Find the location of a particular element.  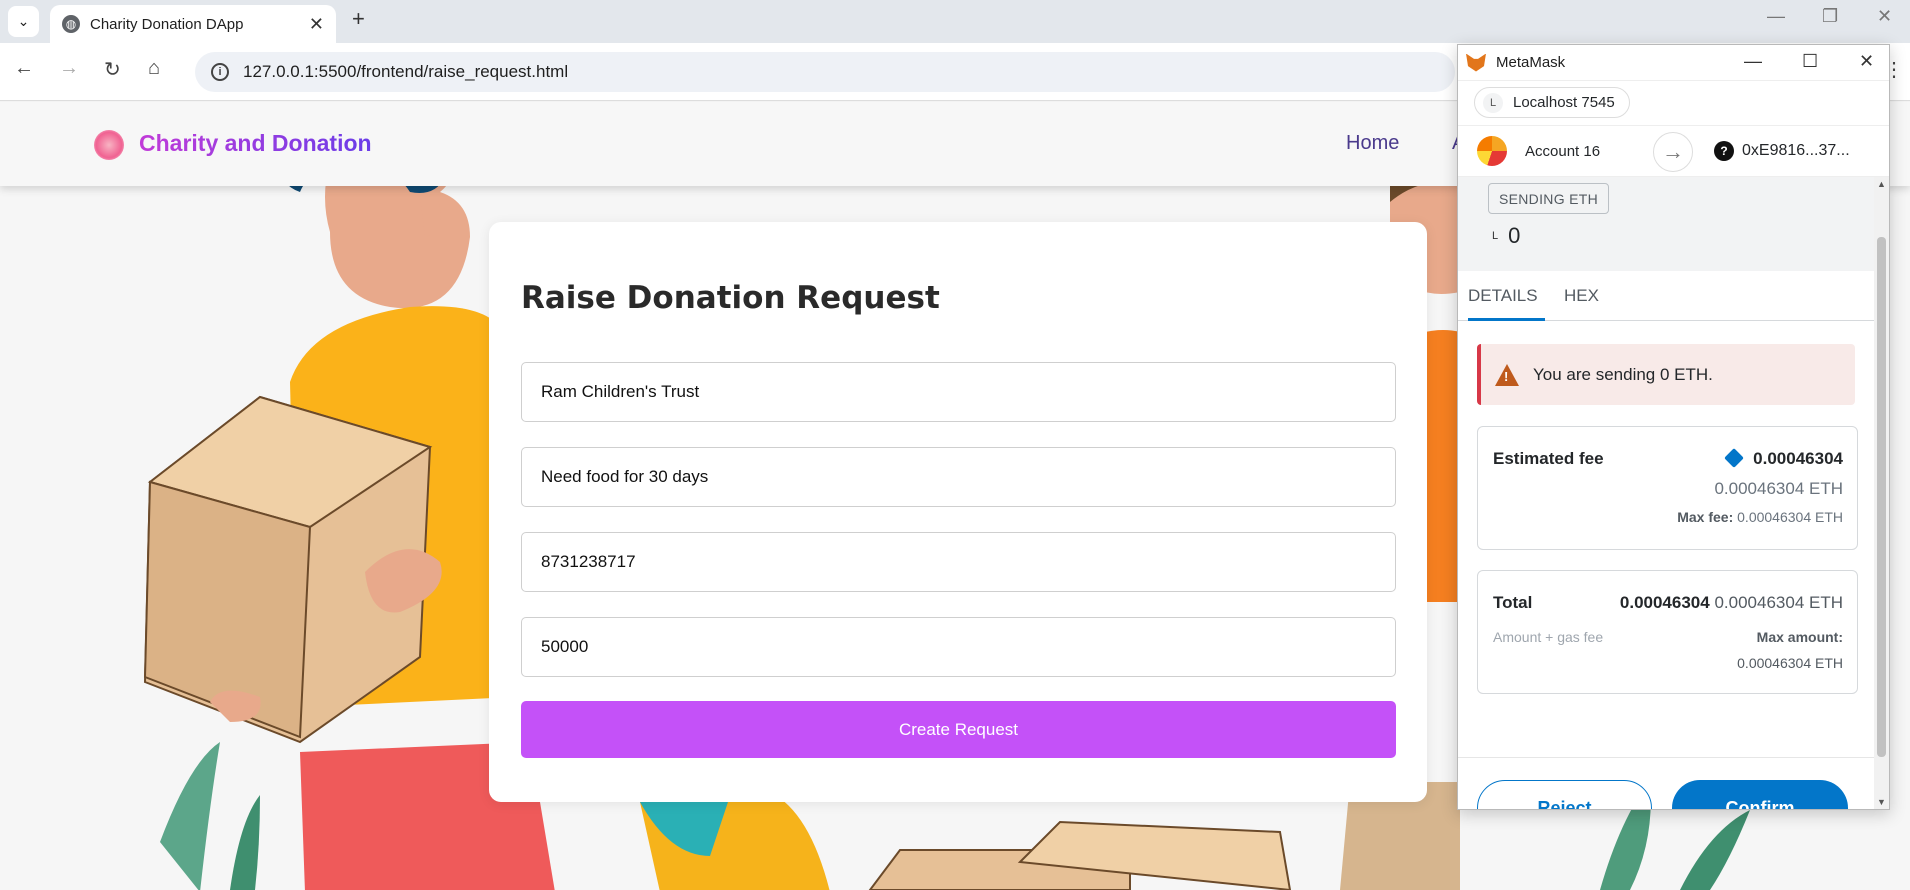

network-name: Localhost 7545 is located at coordinates (1564, 102).